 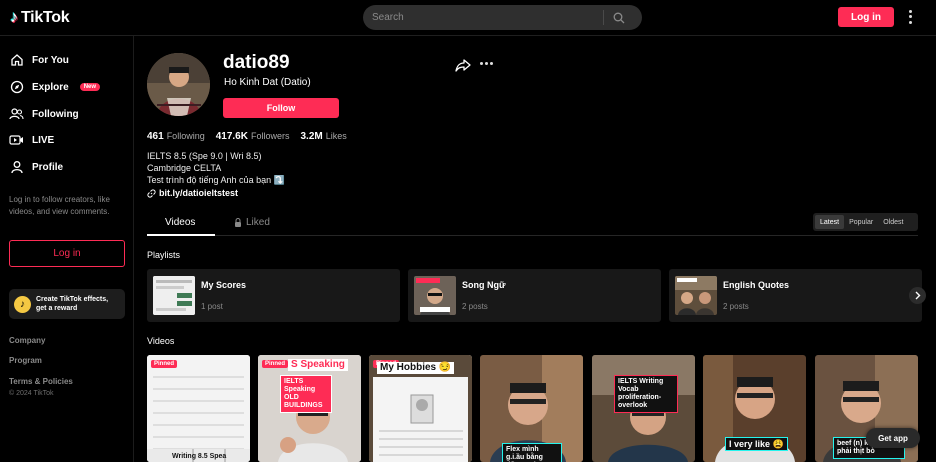 What do you see at coordinates (238, 222) in the screenshot?
I see `lock-icon` at bounding box center [238, 222].